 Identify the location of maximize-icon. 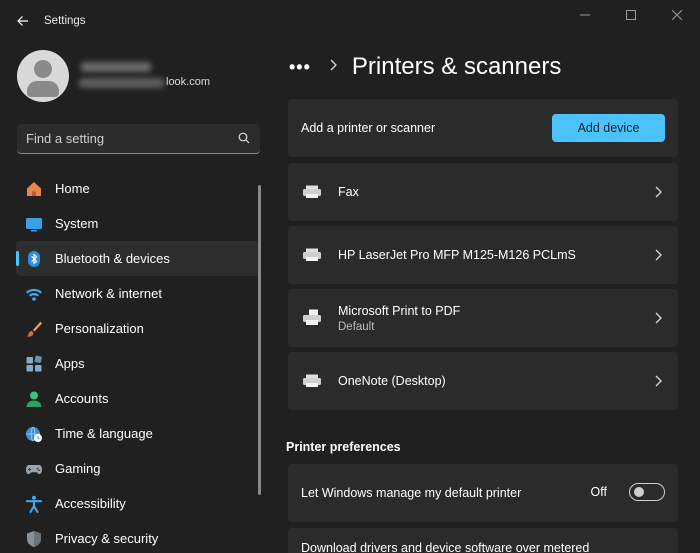
(631, 15).